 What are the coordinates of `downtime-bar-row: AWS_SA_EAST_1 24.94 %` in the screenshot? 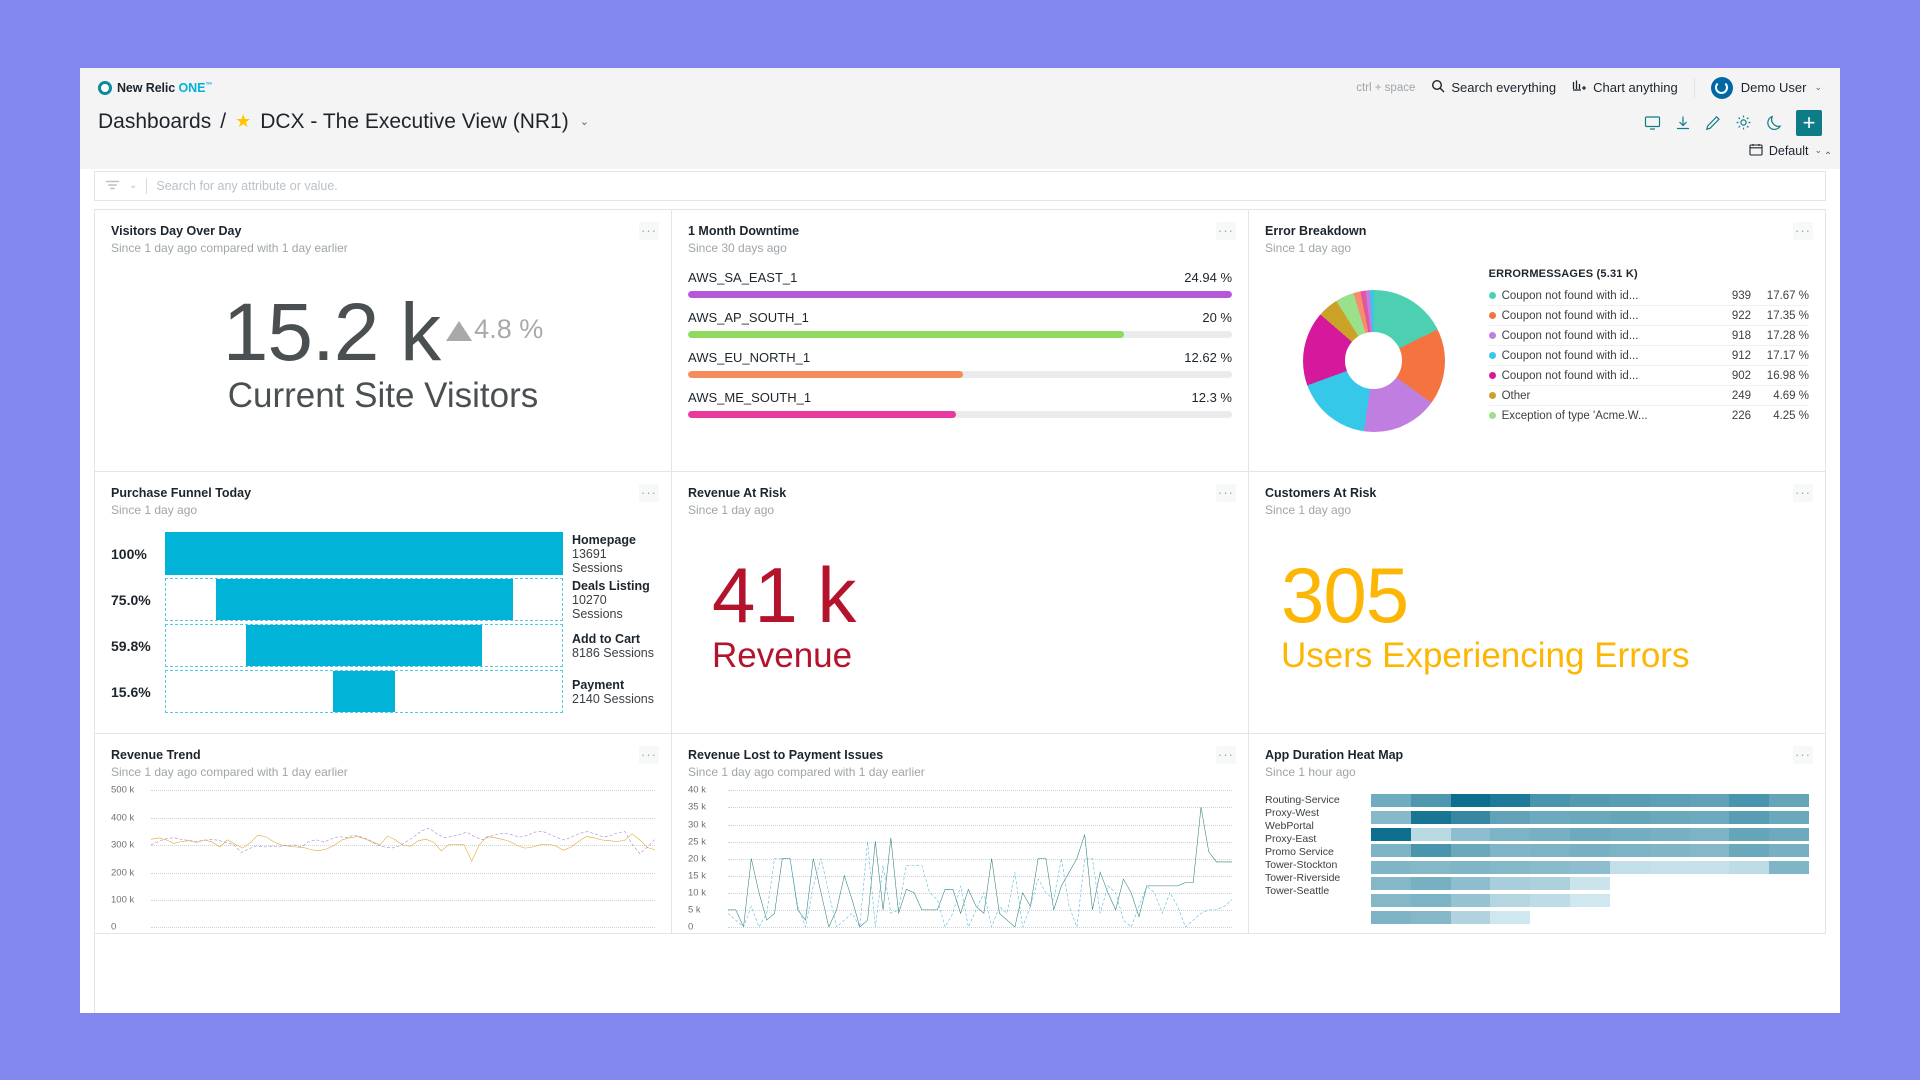 It's located at (960, 284).